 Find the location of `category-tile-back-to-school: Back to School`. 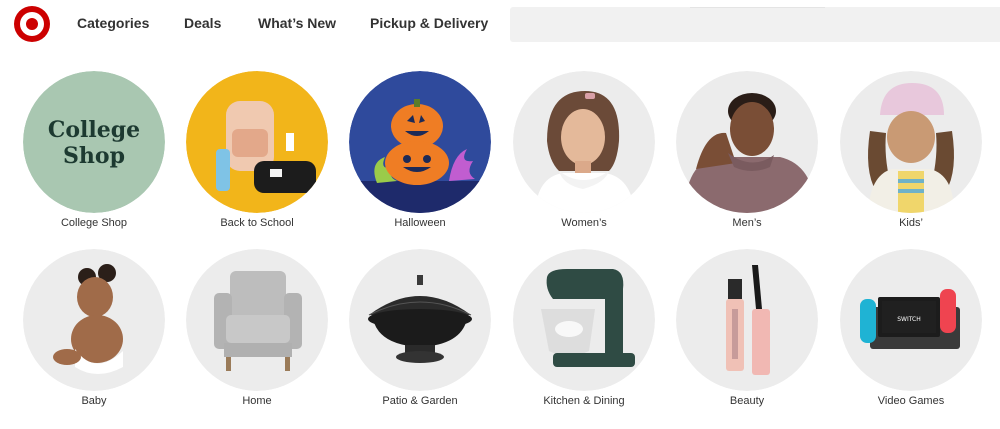

category-tile-back-to-school: Back to School is located at coordinates (258, 161).